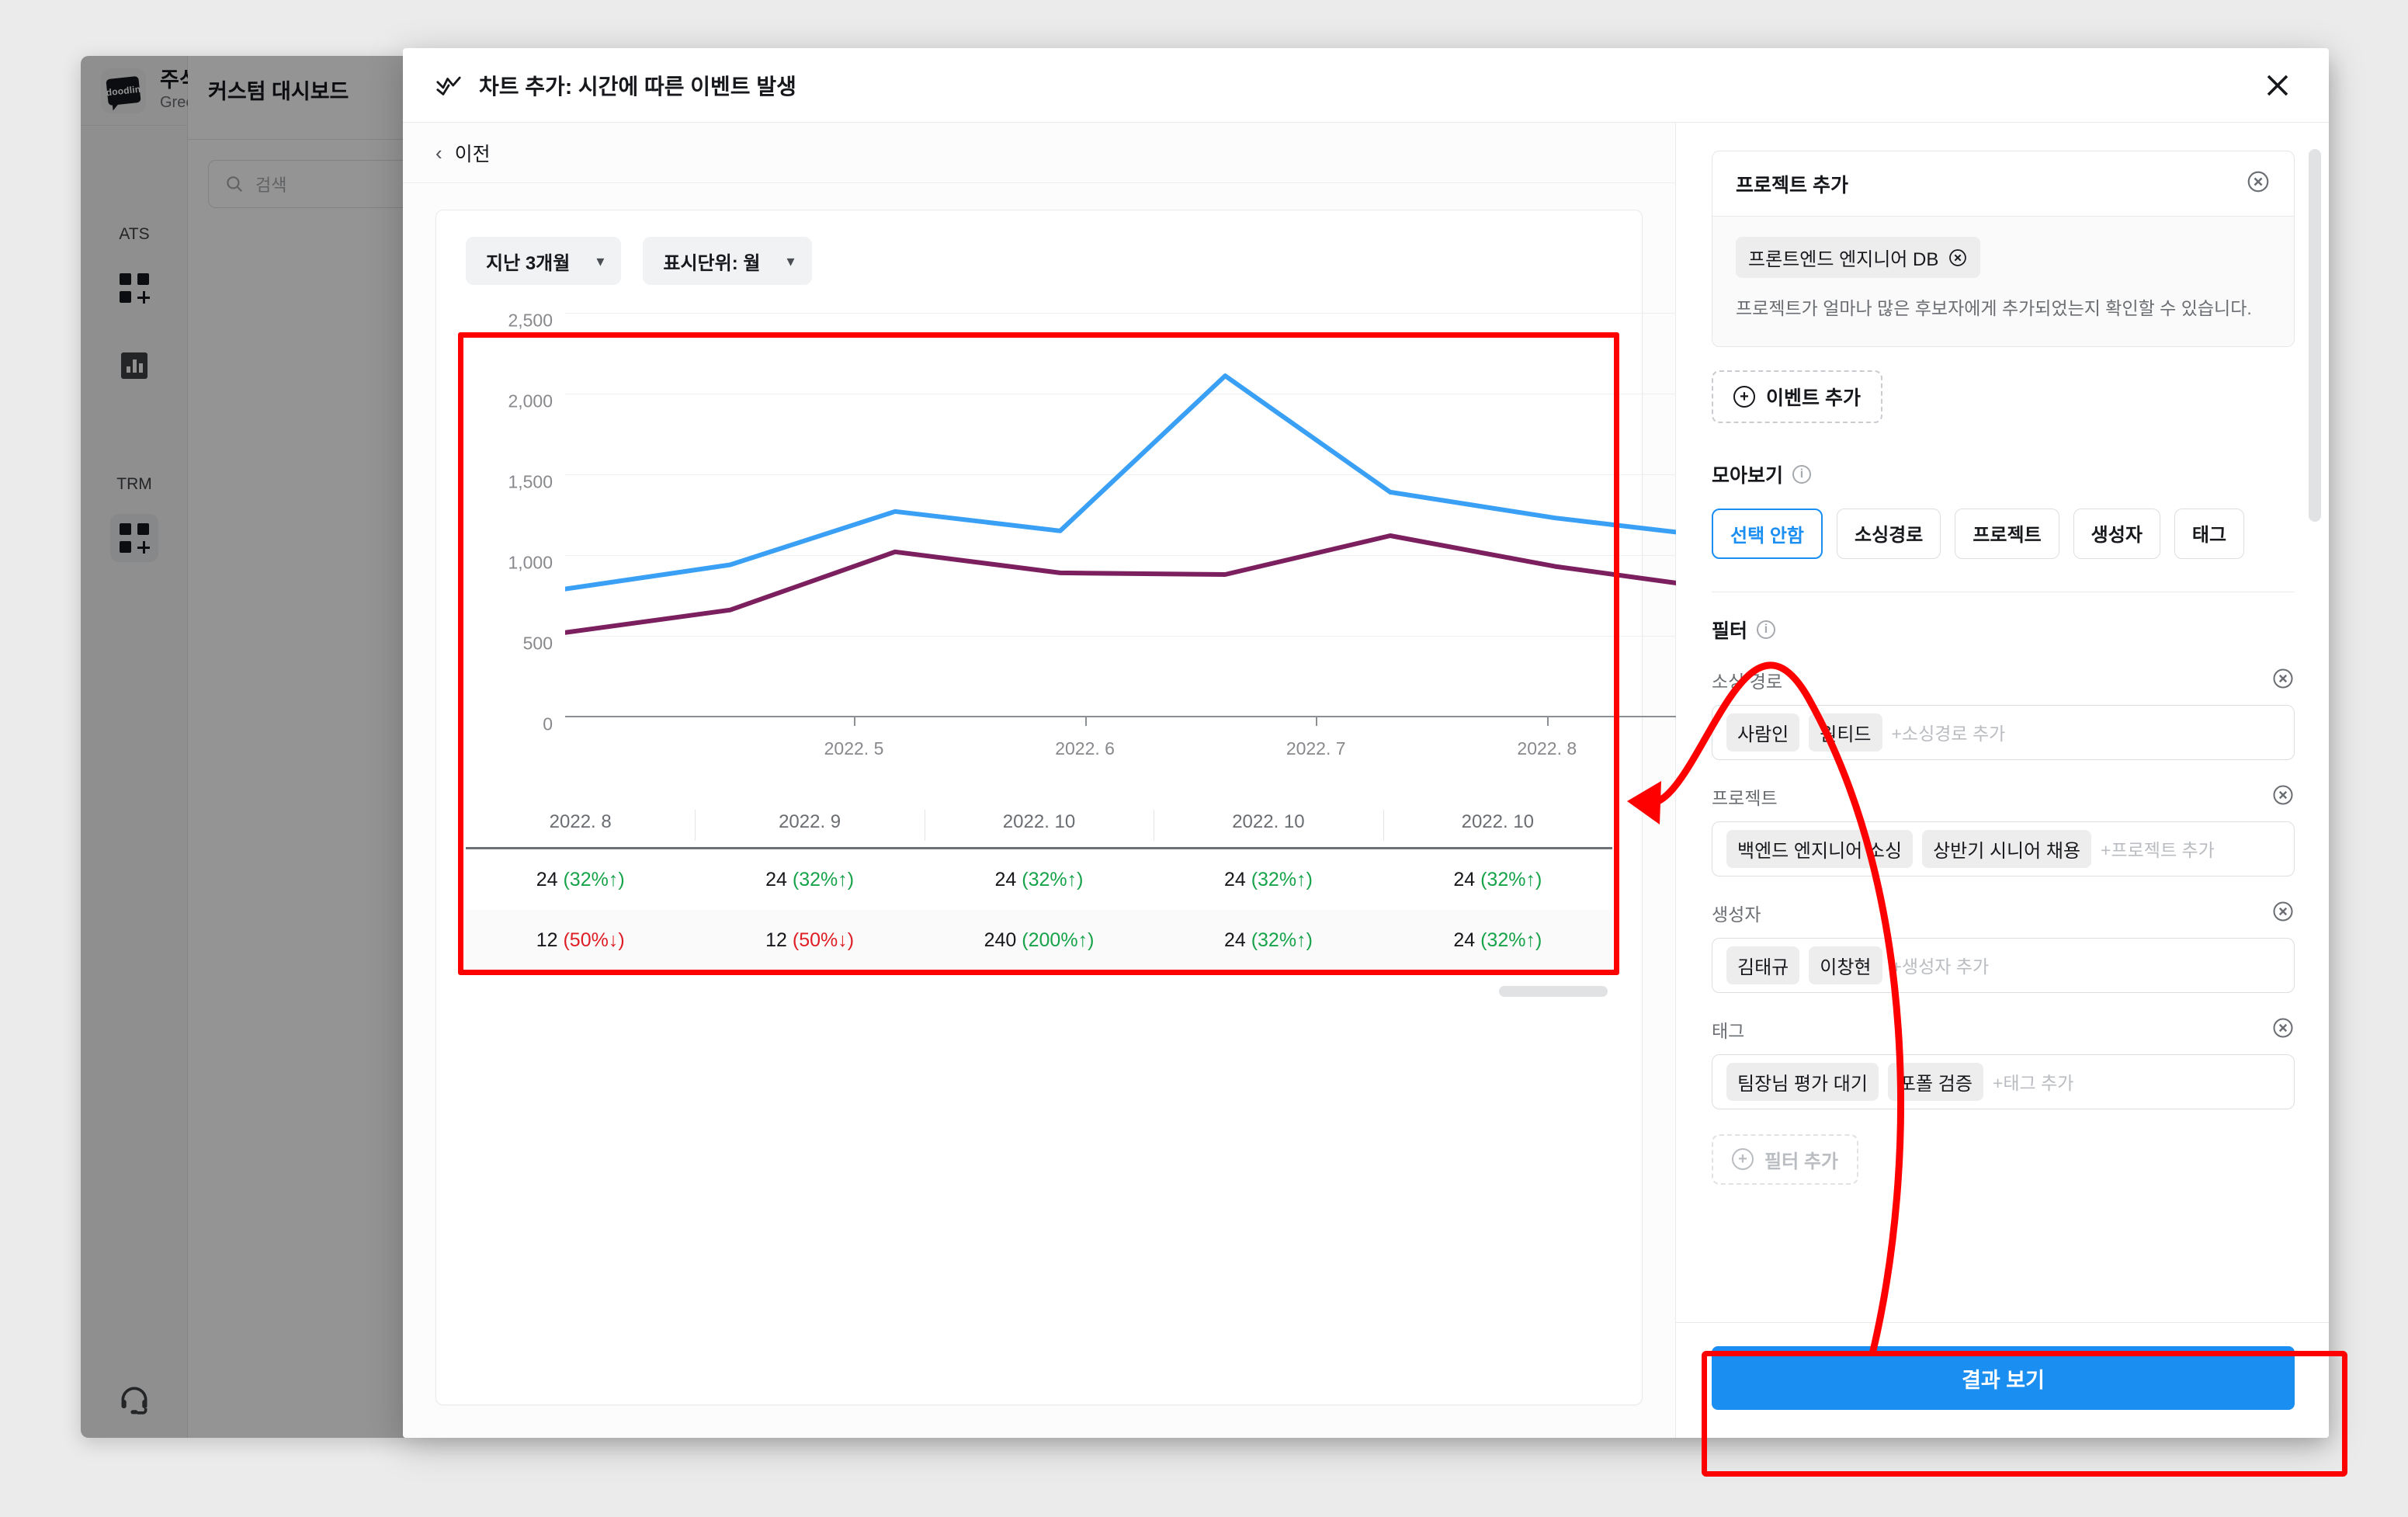 The width and height of the screenshot is (2408, 1517). I want to click on group-by-option-태그: 태그, so click(2209, 533).